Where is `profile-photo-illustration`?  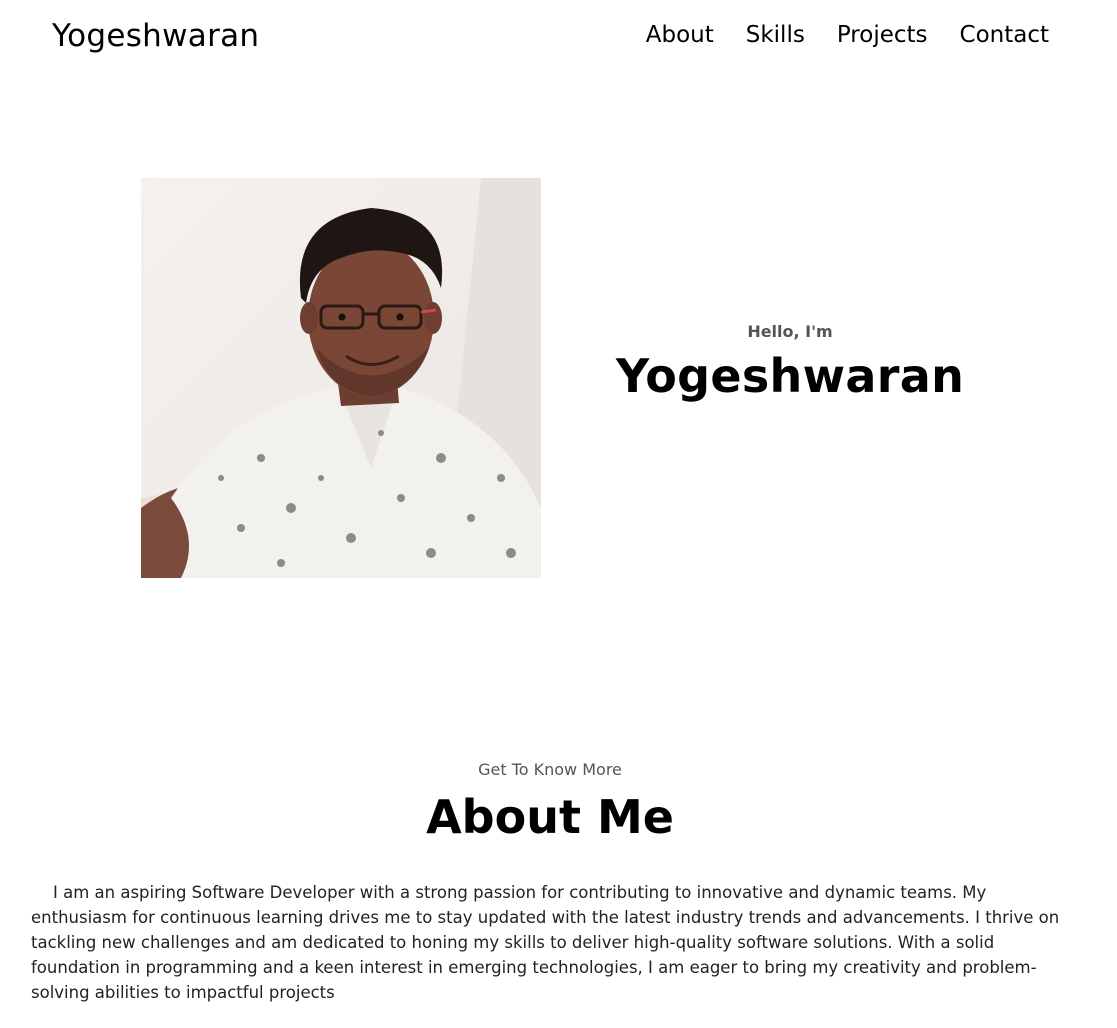 profile-photo-illustration is located at coordinates (341, 378).